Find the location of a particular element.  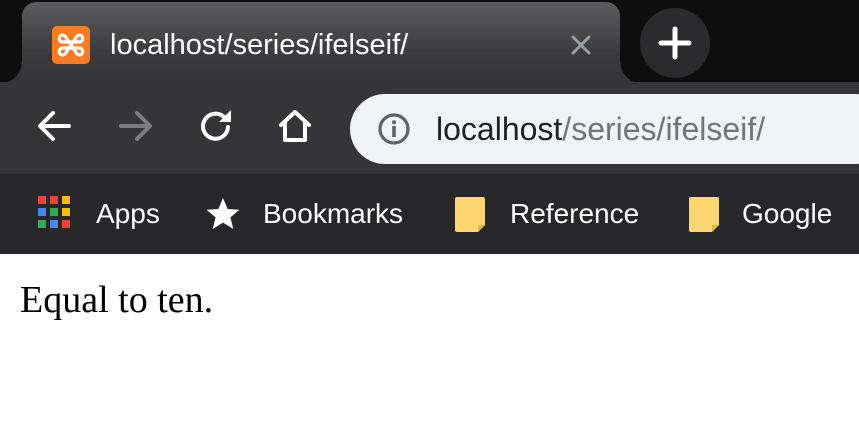

info-icon is located at coordinates (394, 129).